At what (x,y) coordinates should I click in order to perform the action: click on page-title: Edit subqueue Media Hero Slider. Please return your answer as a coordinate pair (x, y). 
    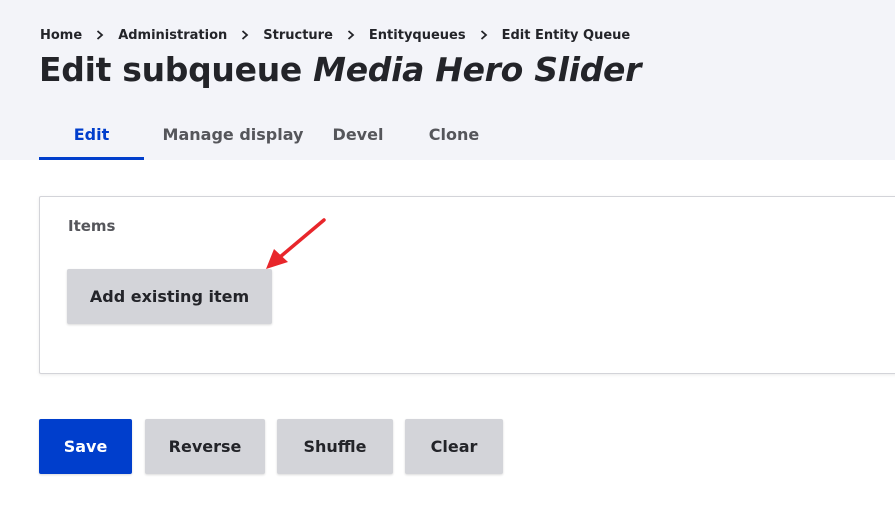
    Looking at the image, I should click on (340, 69).